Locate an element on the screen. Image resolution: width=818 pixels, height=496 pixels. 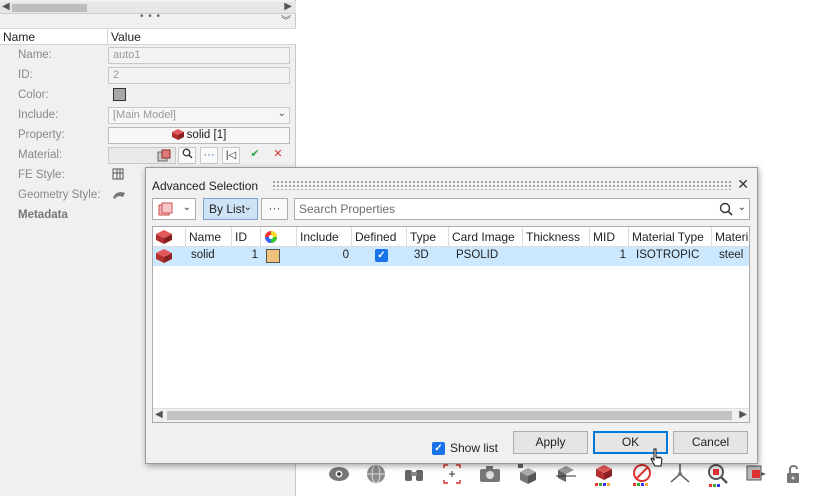
filter-mode-label: By List is located at coordinates (227, 209).